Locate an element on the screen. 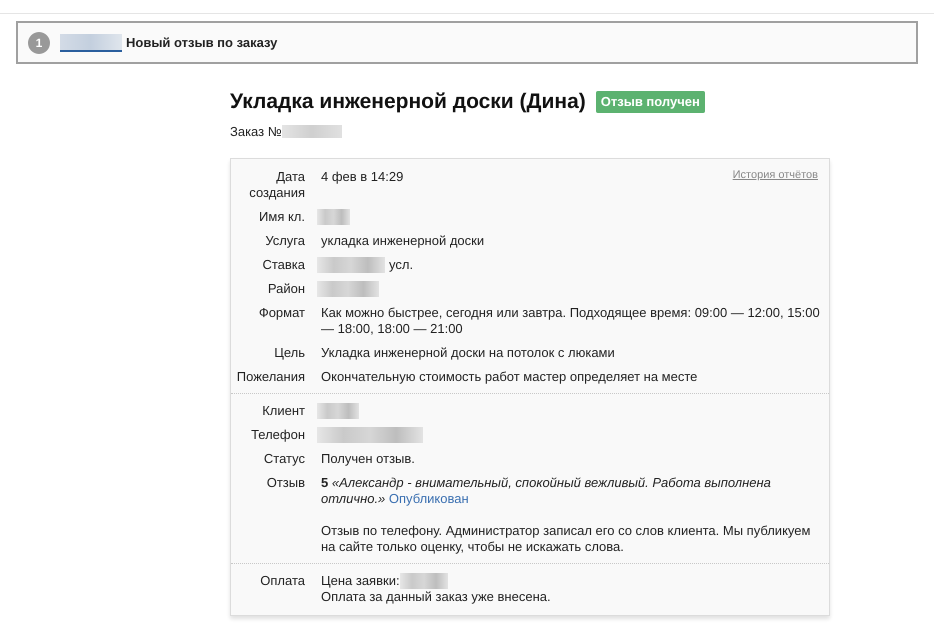  field-label: Услуга is located at coordinates (284, 241).